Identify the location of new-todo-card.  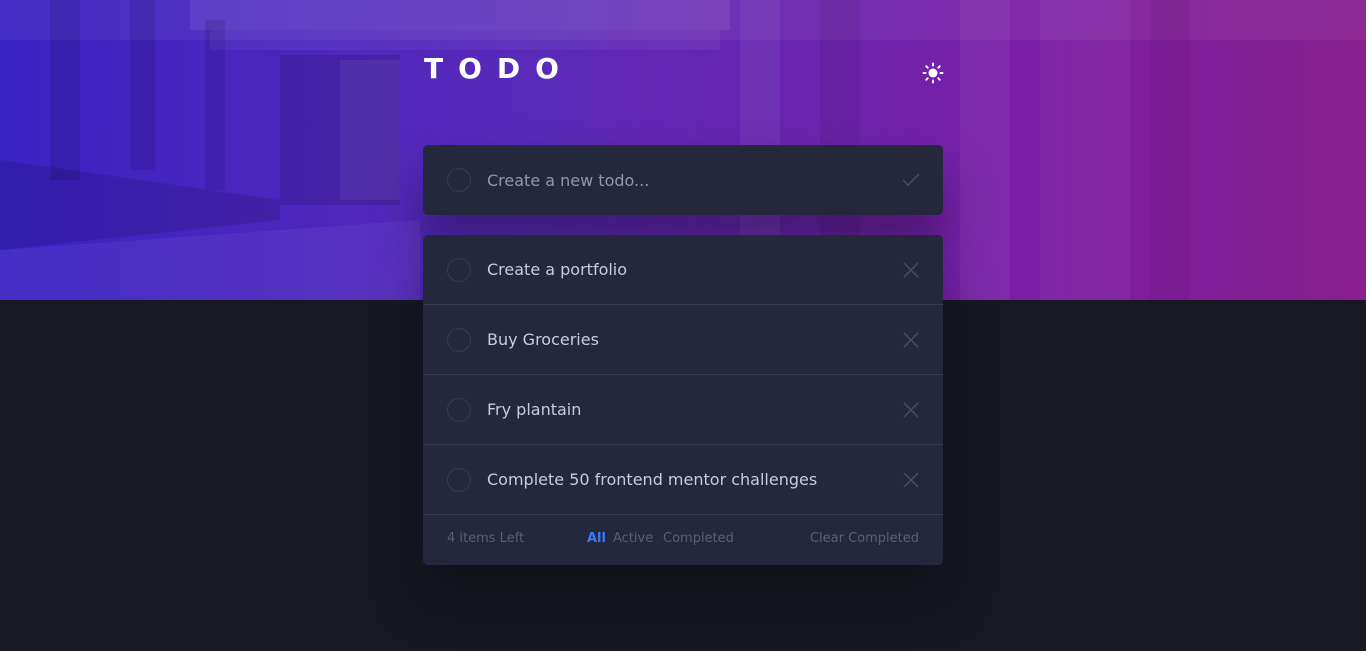
(683, 180).